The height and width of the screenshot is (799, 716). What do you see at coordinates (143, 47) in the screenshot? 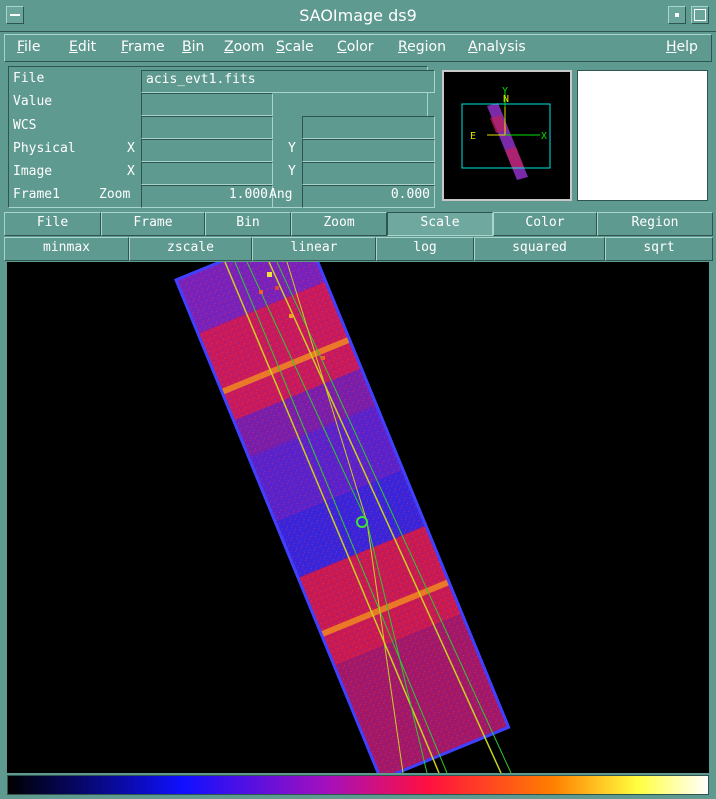
I see `menu-frame: Frame` at bounding box center [143, 47].